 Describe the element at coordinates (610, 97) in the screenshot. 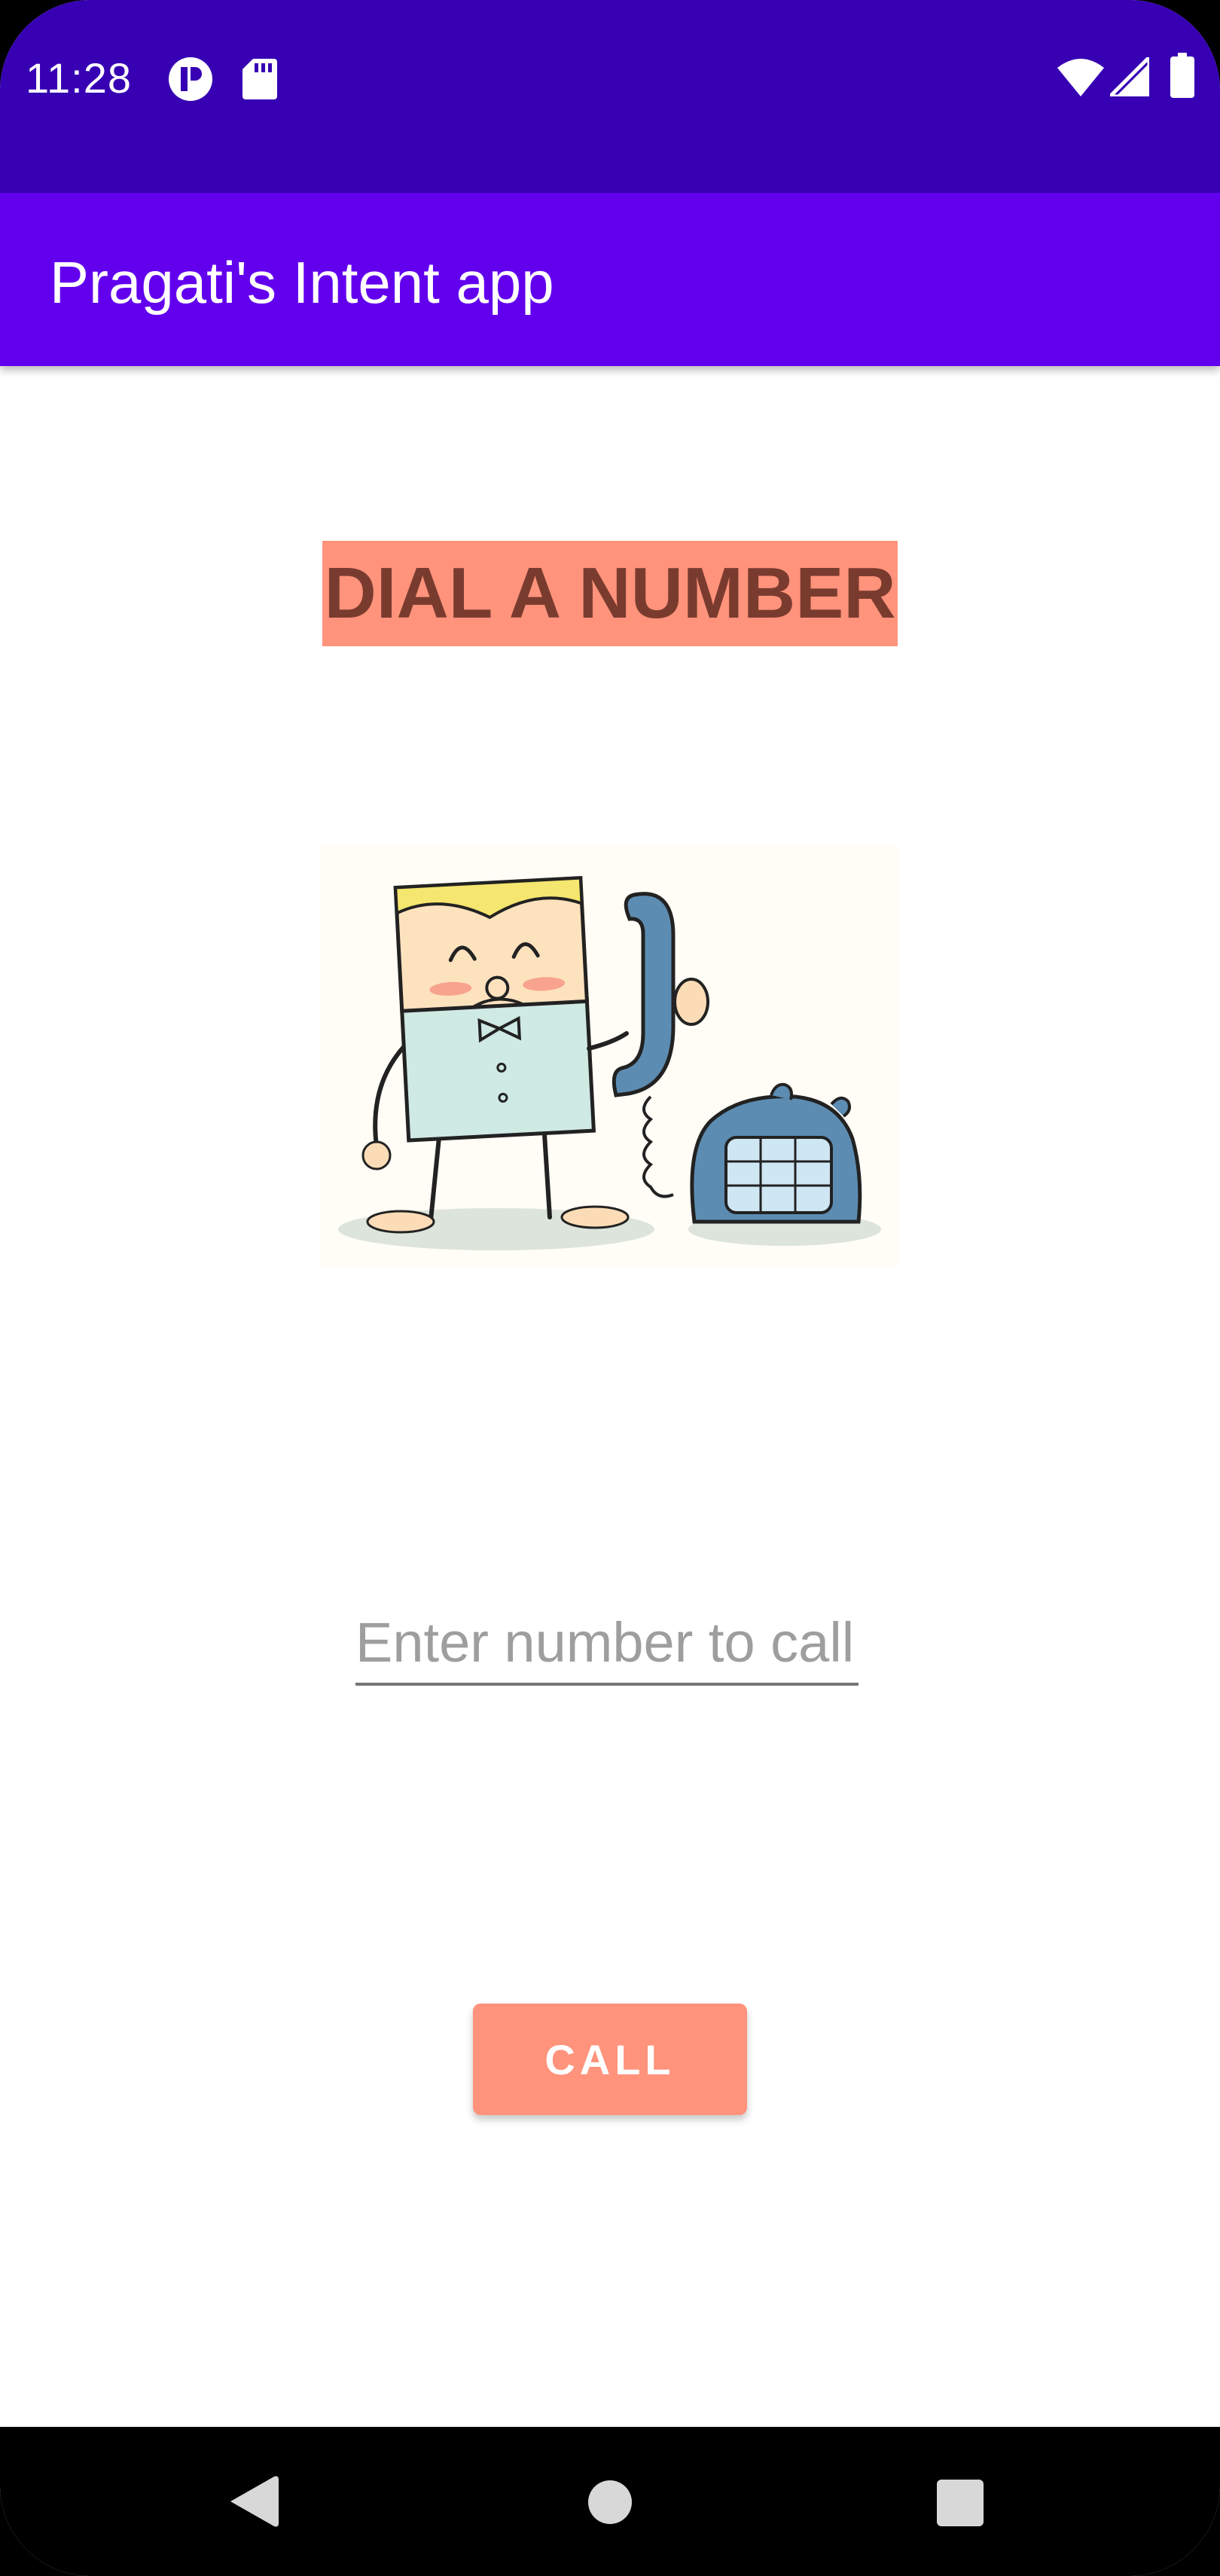

I see `status-bar: 11:28` at that location.